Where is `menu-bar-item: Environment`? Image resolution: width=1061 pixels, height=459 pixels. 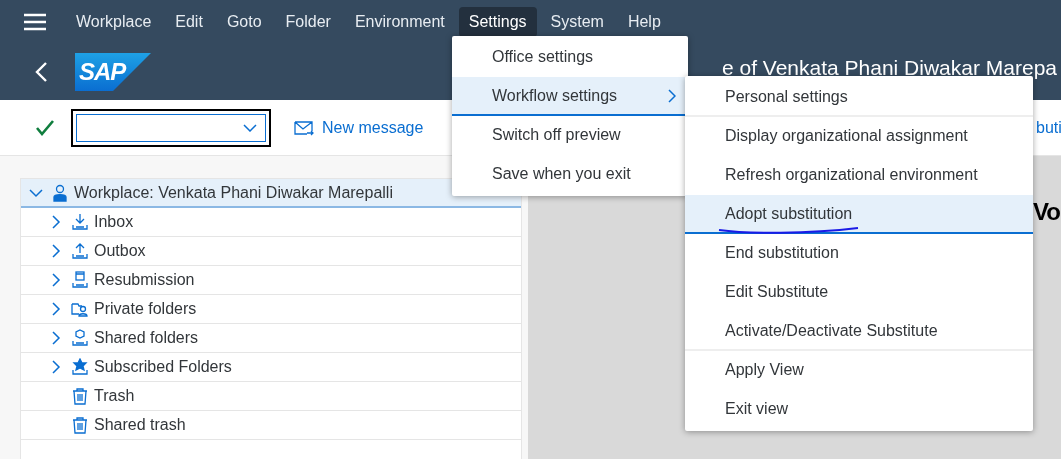 menu-bar-item: Environment is located at coordinates (399, 22).